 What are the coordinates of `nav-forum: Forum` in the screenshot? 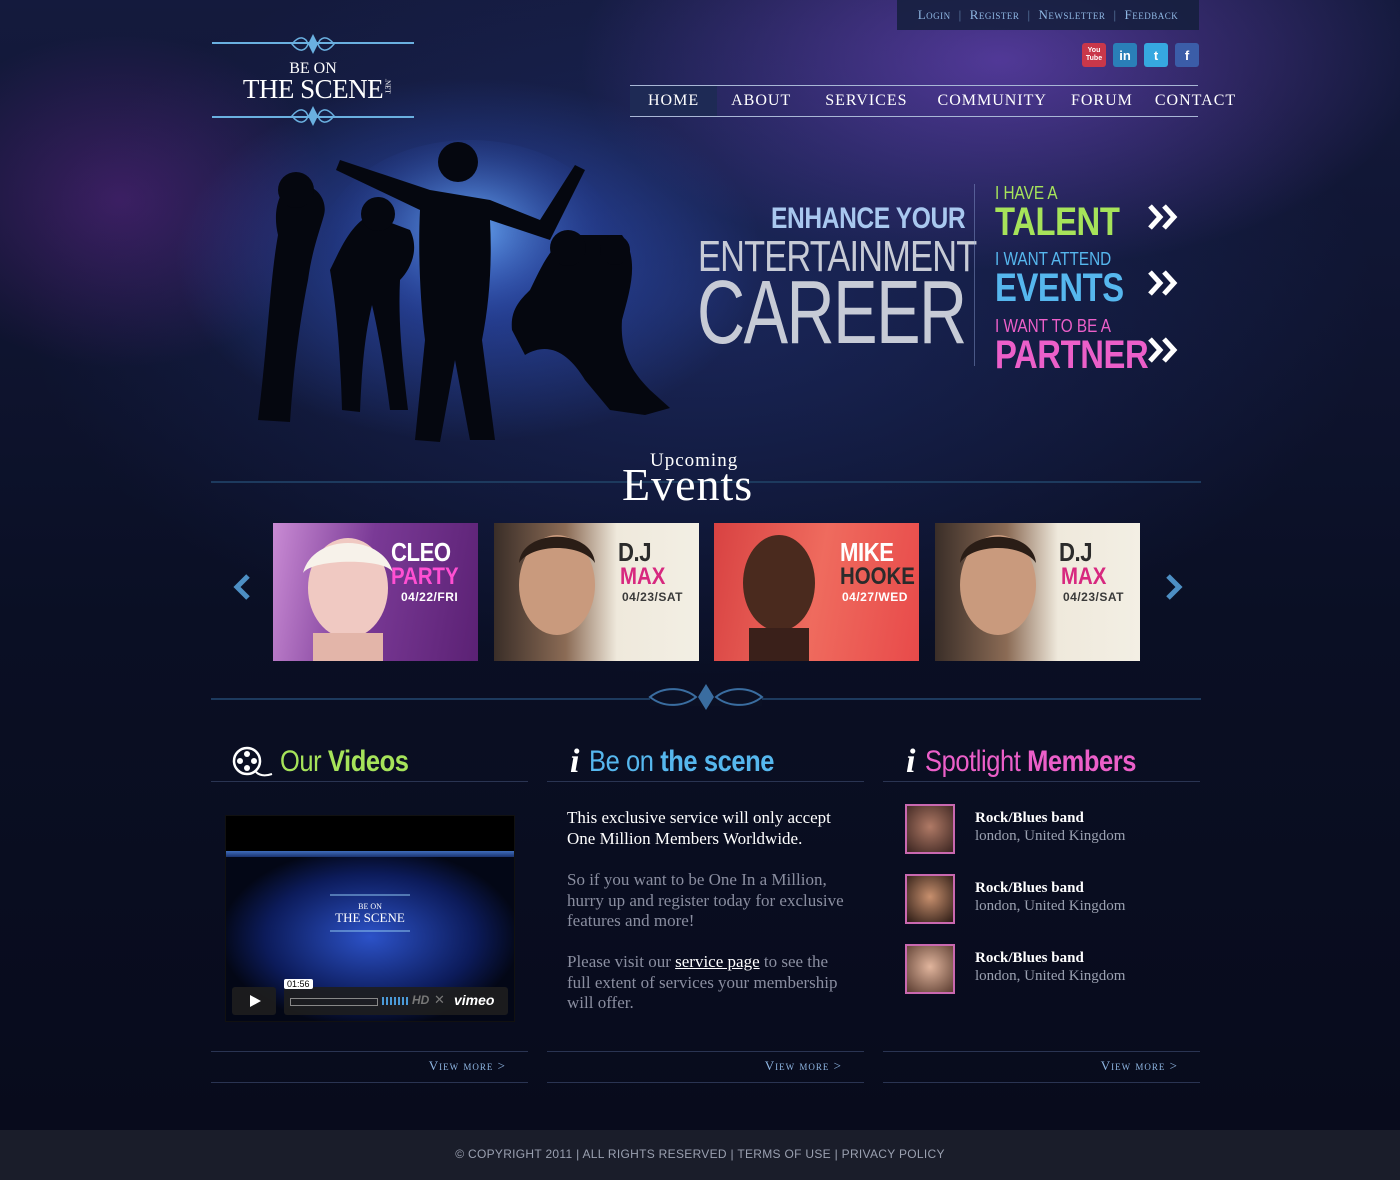 It's located at (1102, 101).